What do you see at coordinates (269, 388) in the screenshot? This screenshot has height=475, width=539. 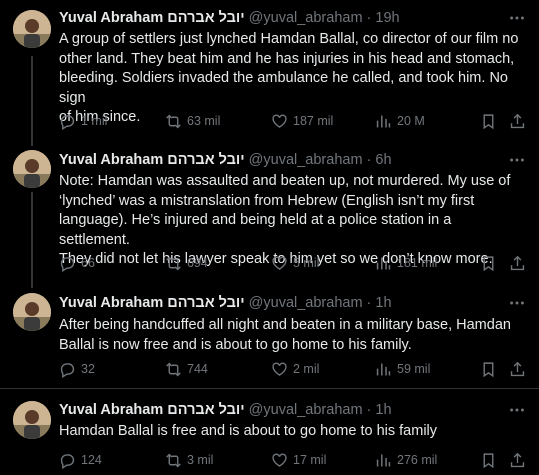 I see `tweet-divider` at bounding box center [269, 388].